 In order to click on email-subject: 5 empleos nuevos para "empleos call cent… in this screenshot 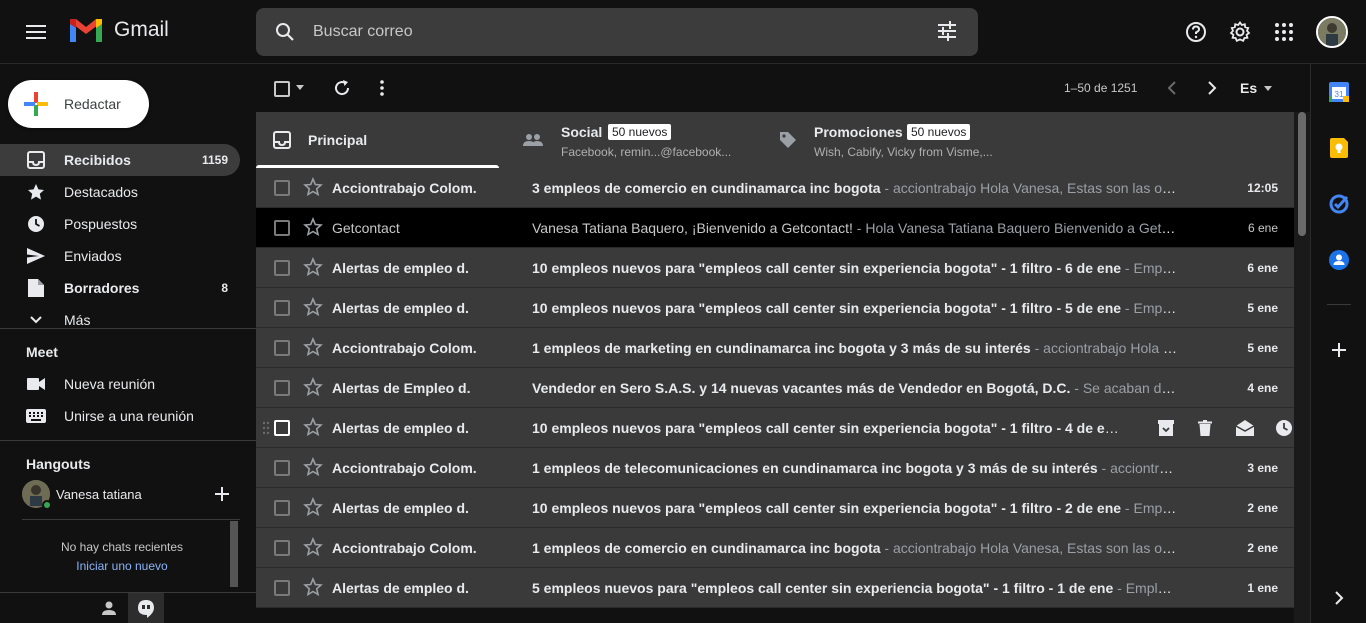, I will do `click(823, 588)`.